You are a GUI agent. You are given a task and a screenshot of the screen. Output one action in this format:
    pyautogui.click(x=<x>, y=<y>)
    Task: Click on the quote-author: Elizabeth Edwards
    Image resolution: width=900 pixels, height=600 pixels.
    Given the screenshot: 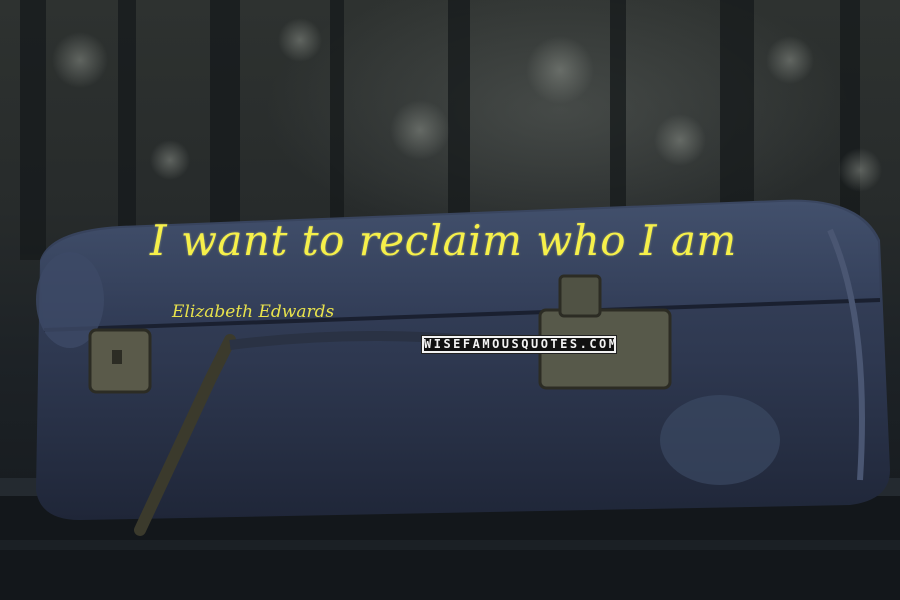 What is the action you would take?
    pyautogui.click(x=253, y=312)
    